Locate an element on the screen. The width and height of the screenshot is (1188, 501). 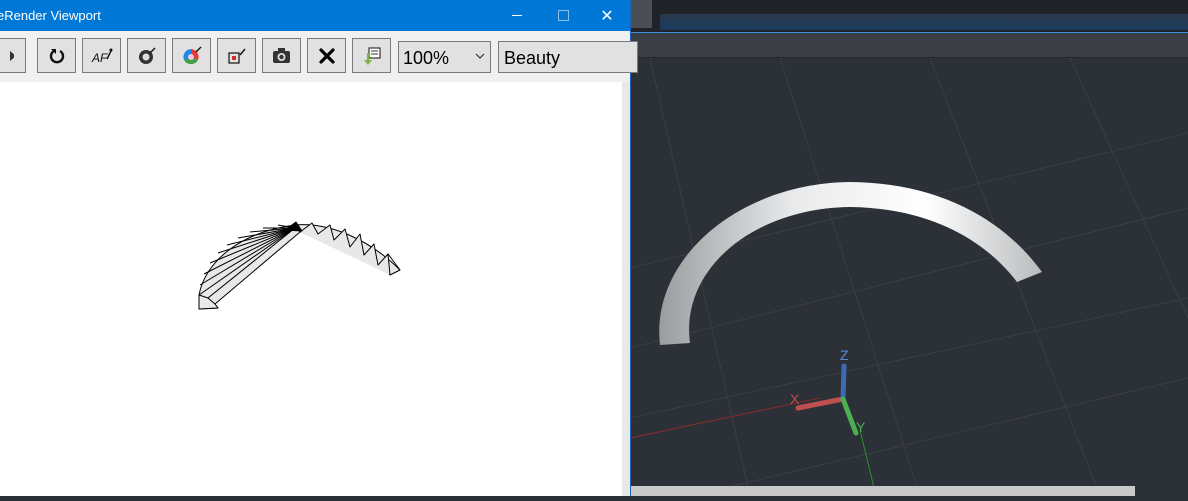
color-correction-button is located at coordinates (191, 55).